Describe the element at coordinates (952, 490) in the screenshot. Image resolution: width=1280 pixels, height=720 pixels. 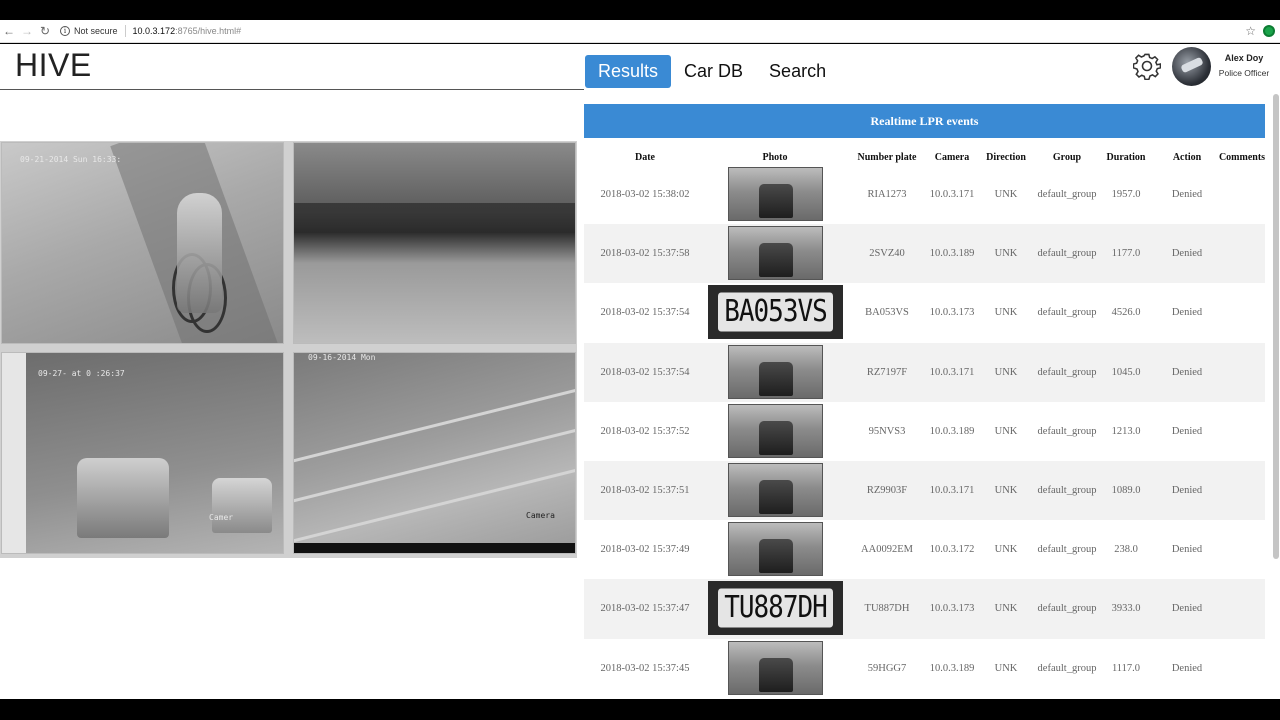
I see `cell-camera: 10.0.3.171` at that location.